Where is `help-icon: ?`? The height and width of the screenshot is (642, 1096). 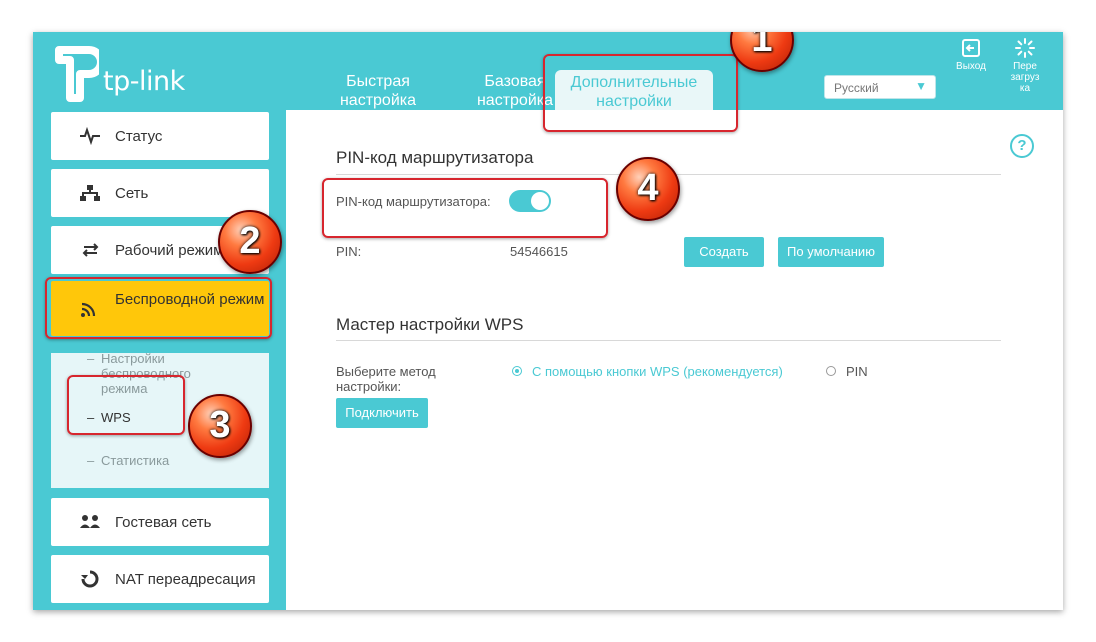 help-icon: ? is located at coordinates (1022, 146).